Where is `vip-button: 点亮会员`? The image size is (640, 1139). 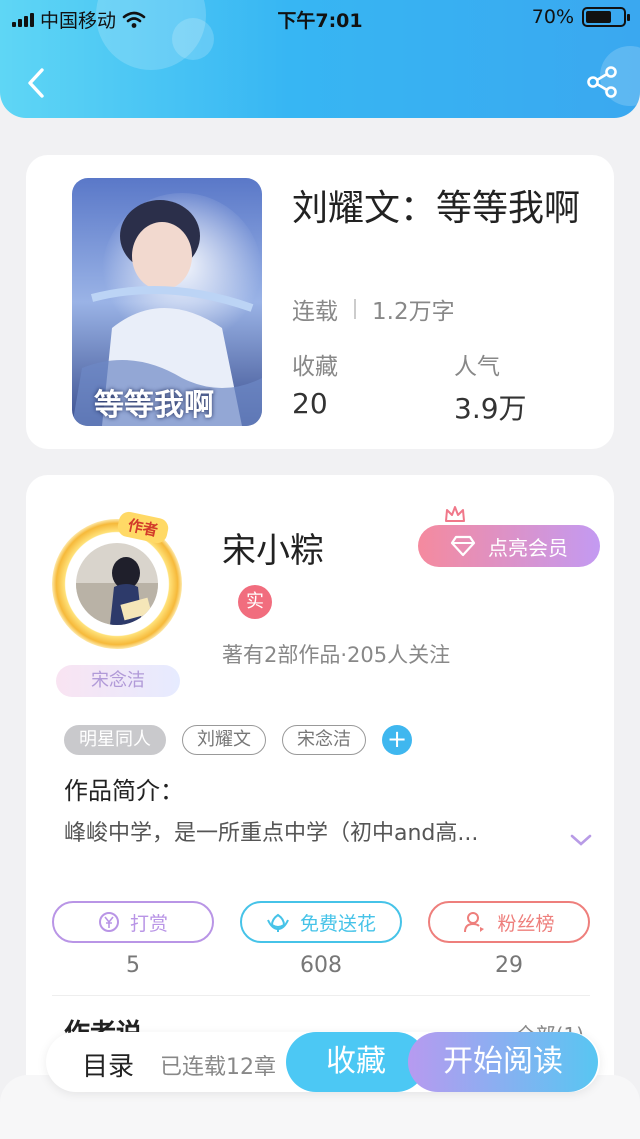
vip-button: 点亮会员 is located at coordinates (509, 546).